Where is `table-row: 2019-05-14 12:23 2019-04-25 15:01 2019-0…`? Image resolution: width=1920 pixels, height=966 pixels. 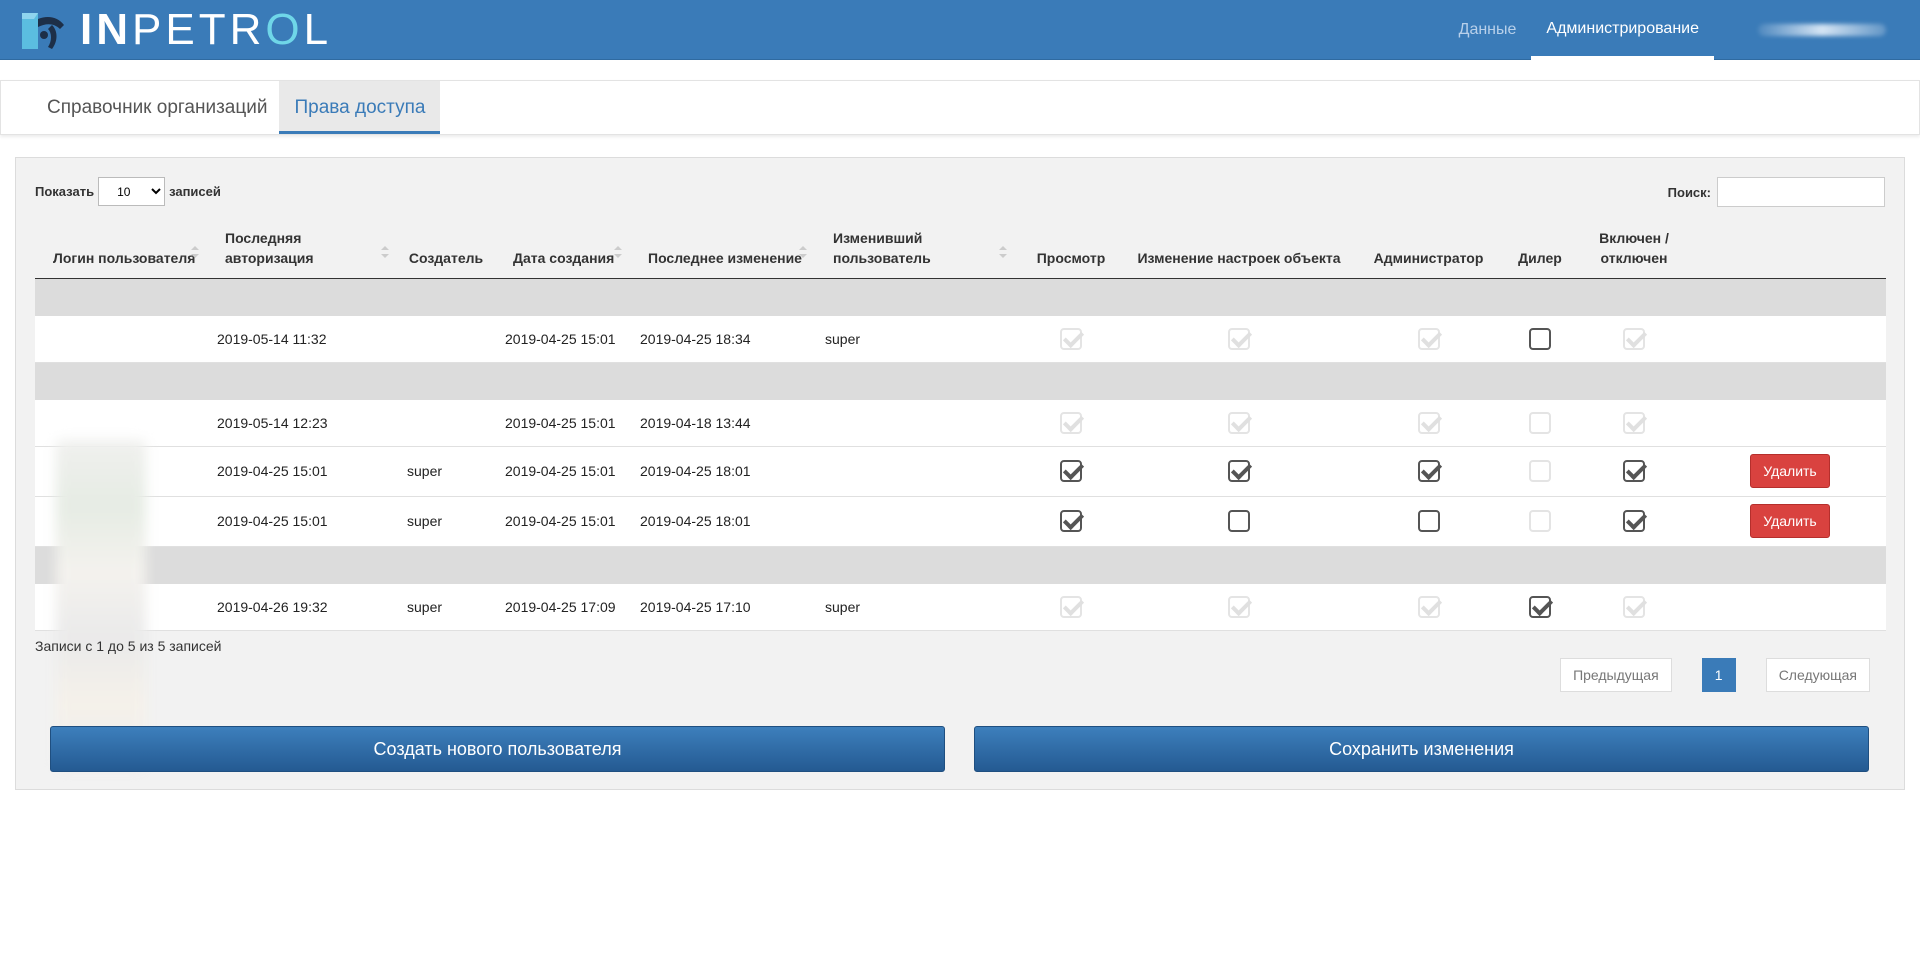 table-row: 2019-05-14 12:23 2019-04-25 15:01 2019-0… is located at coordinates (960, 423).